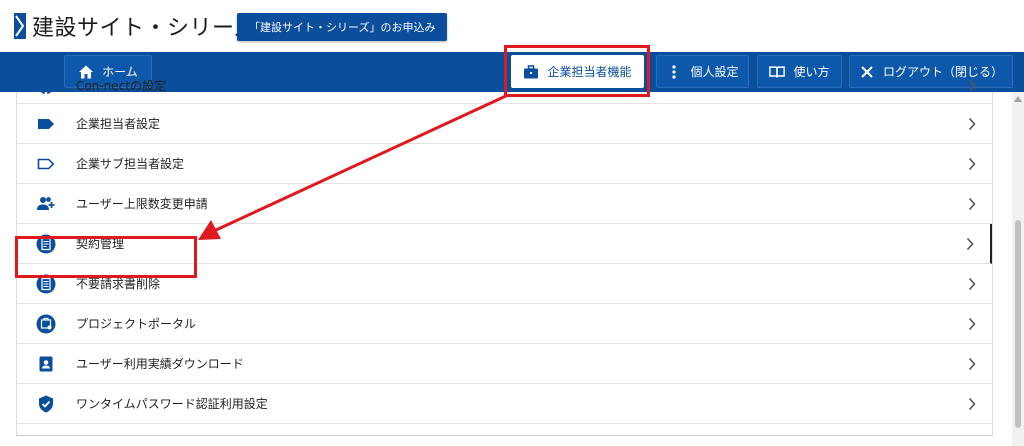 The height and width of the screenshot is (446, 1024). What do you see at coordinates (504, 204) in the screenshot?
I see `menu-item-user-limit-request: ユーザー上限数変更申請` at bounding box center [504, 204].